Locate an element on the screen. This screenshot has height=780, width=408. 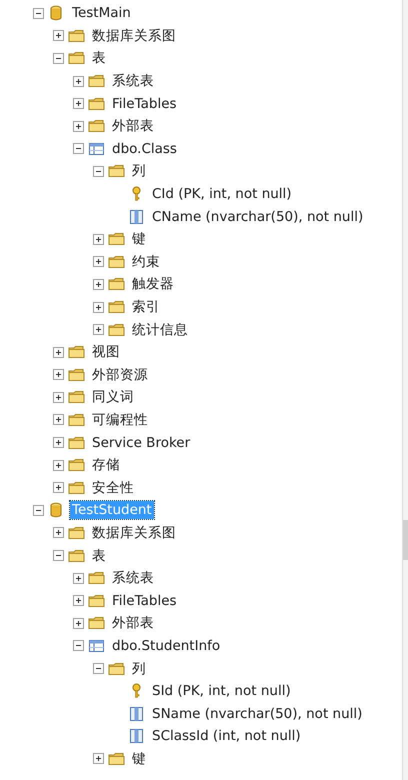
tree-item: 统计信息 is located at coordinates (160, 329).